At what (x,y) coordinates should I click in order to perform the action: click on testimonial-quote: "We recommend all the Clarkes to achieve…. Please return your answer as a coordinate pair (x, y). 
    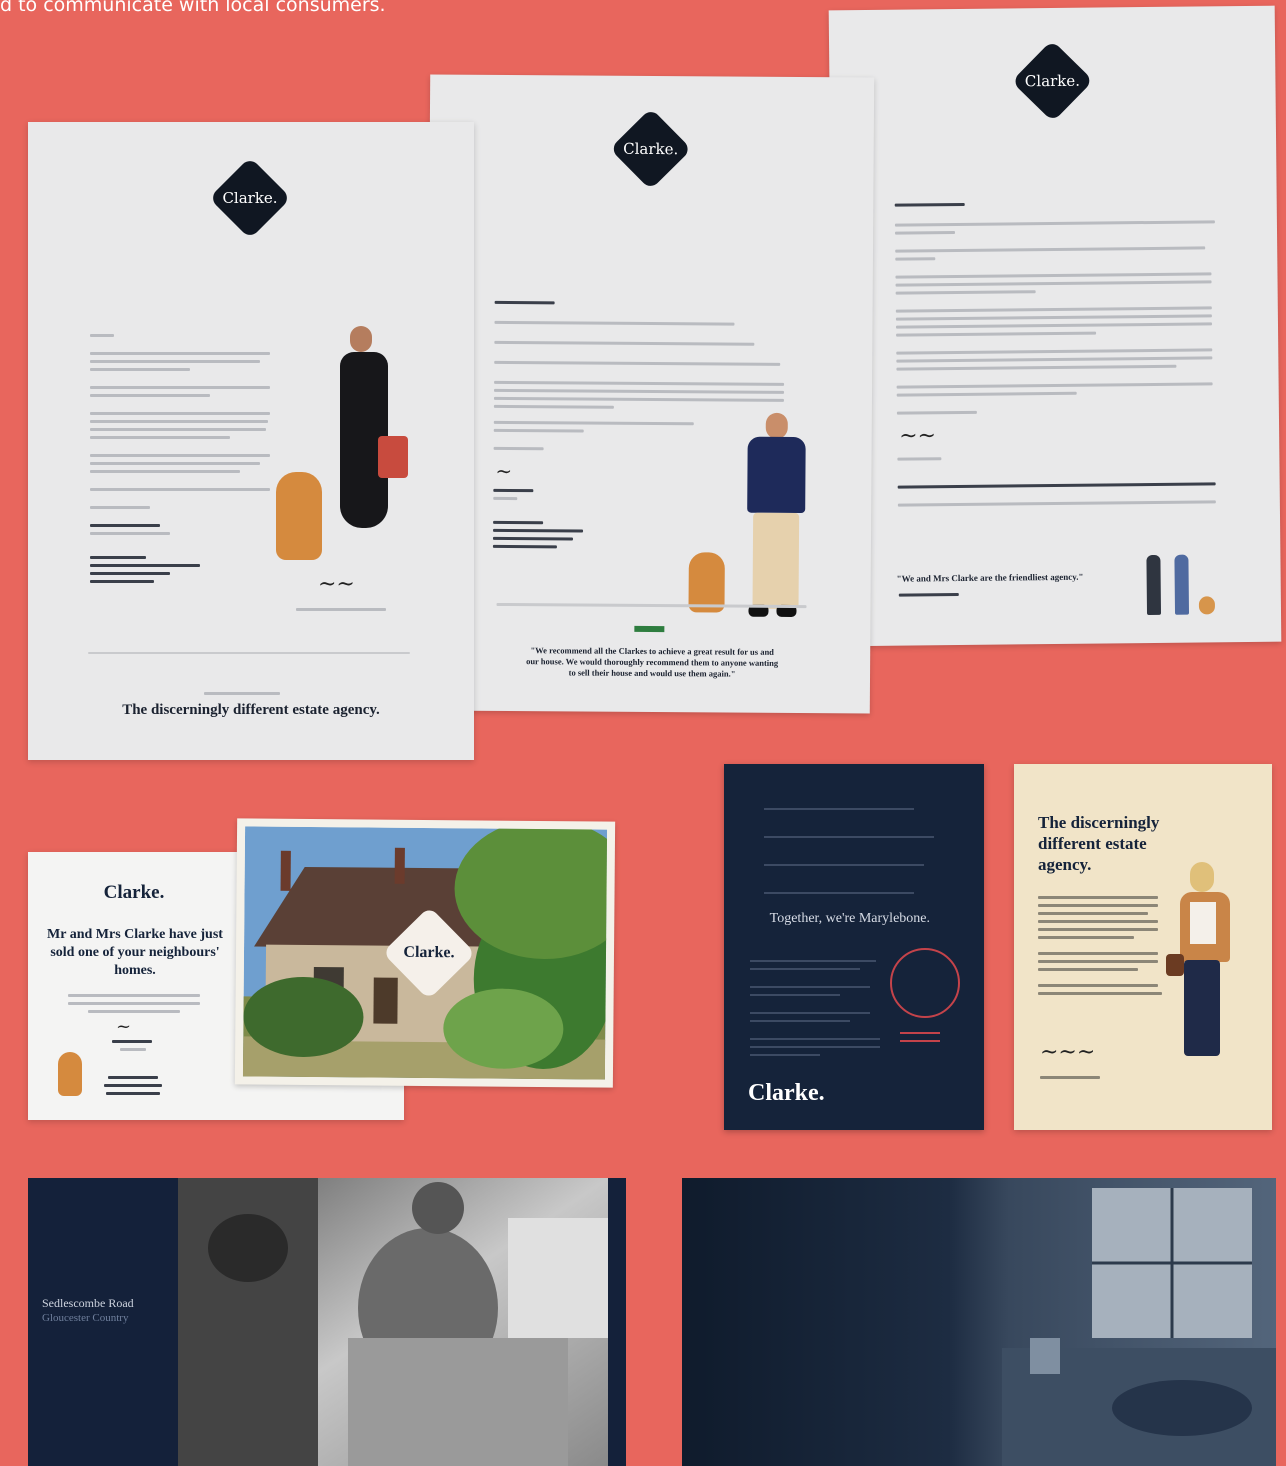
    Looking at the image, I should click on (652, 662).